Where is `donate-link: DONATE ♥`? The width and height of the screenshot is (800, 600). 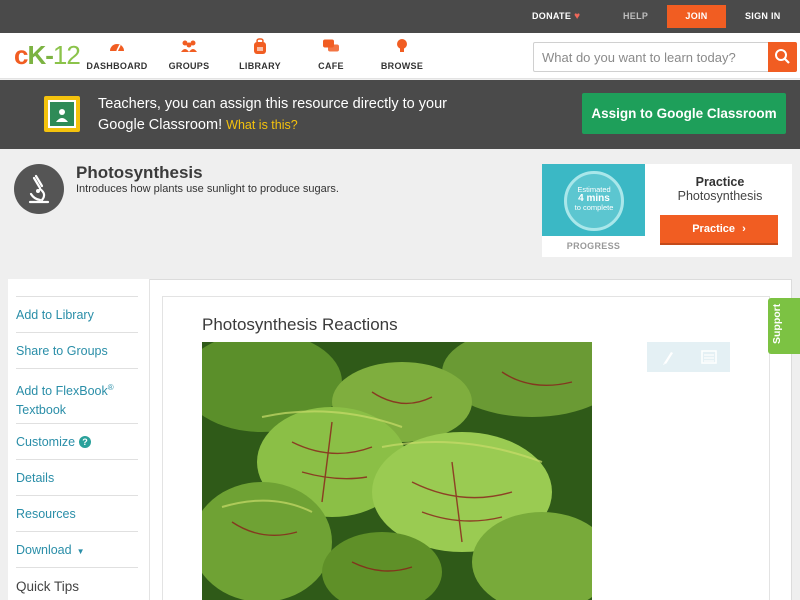
donate-link: DONATE ♥ is located at coordinates (556, 16).